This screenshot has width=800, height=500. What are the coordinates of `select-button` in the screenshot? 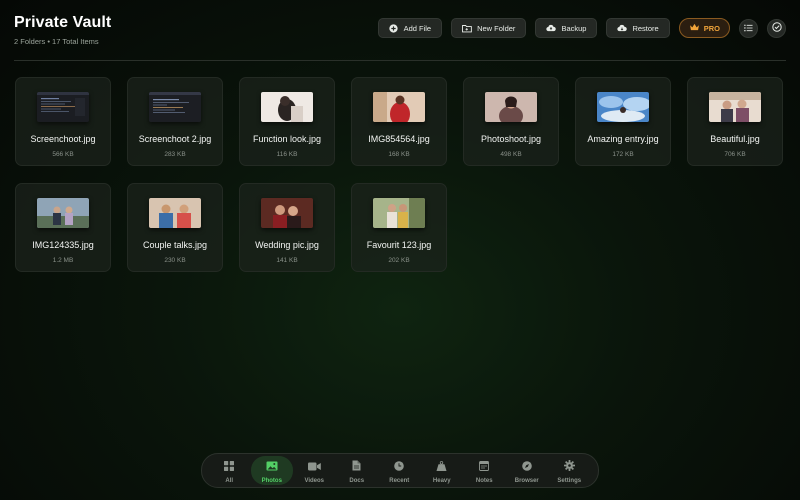 It's located at (776, 28).